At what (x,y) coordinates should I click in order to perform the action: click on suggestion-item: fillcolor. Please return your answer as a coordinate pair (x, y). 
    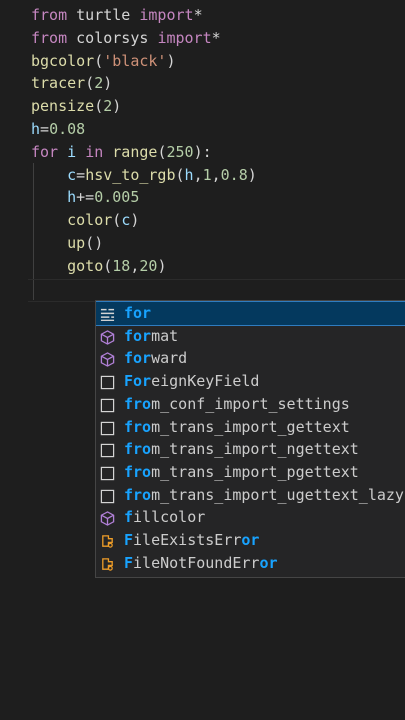
    Looking at the image, I should click on (250, 517).